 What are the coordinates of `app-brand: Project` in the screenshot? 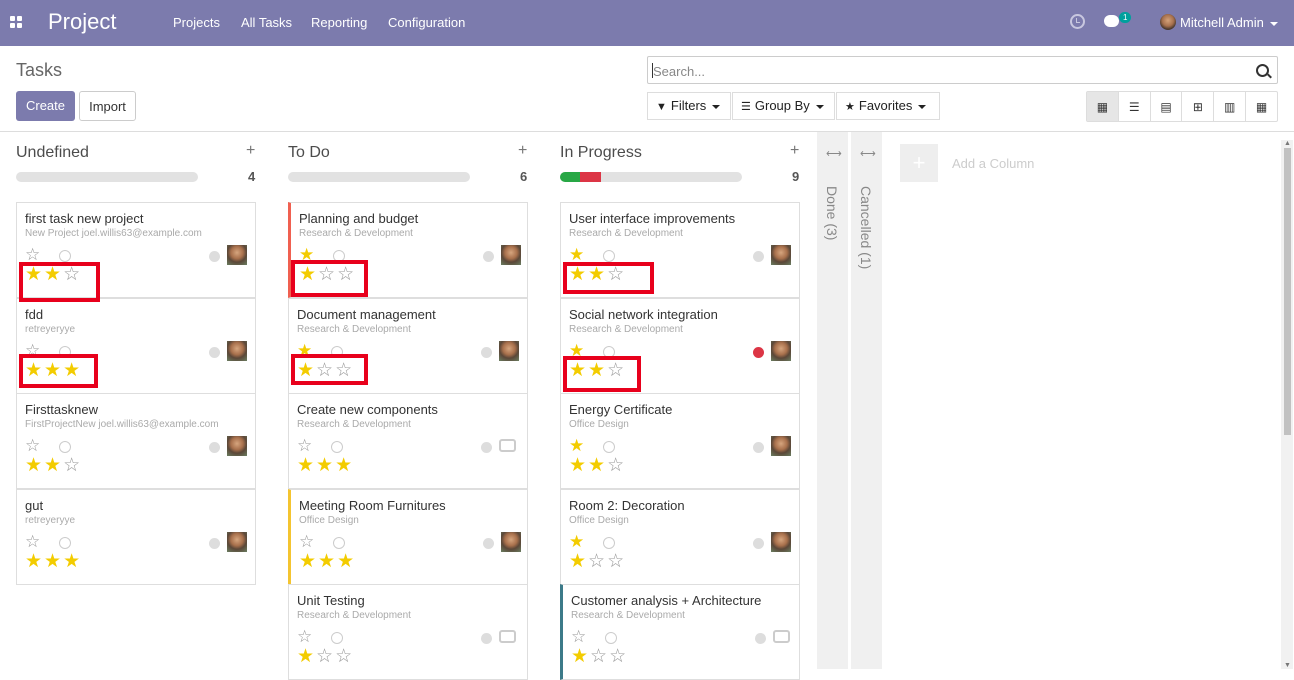 It's located at (82, 22).